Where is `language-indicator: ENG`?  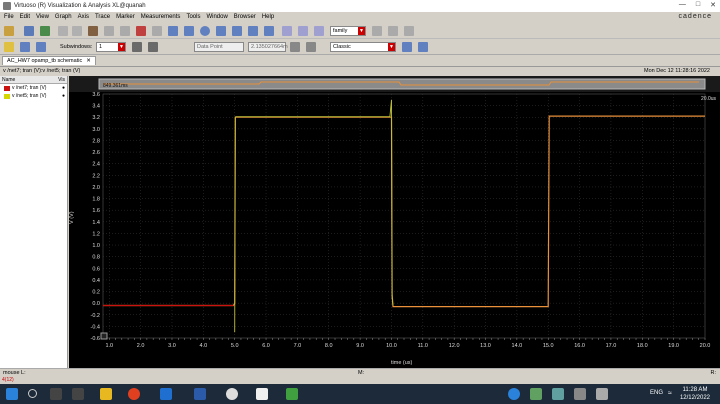 language-indicator: ENG is located at coordinates (656, 393).